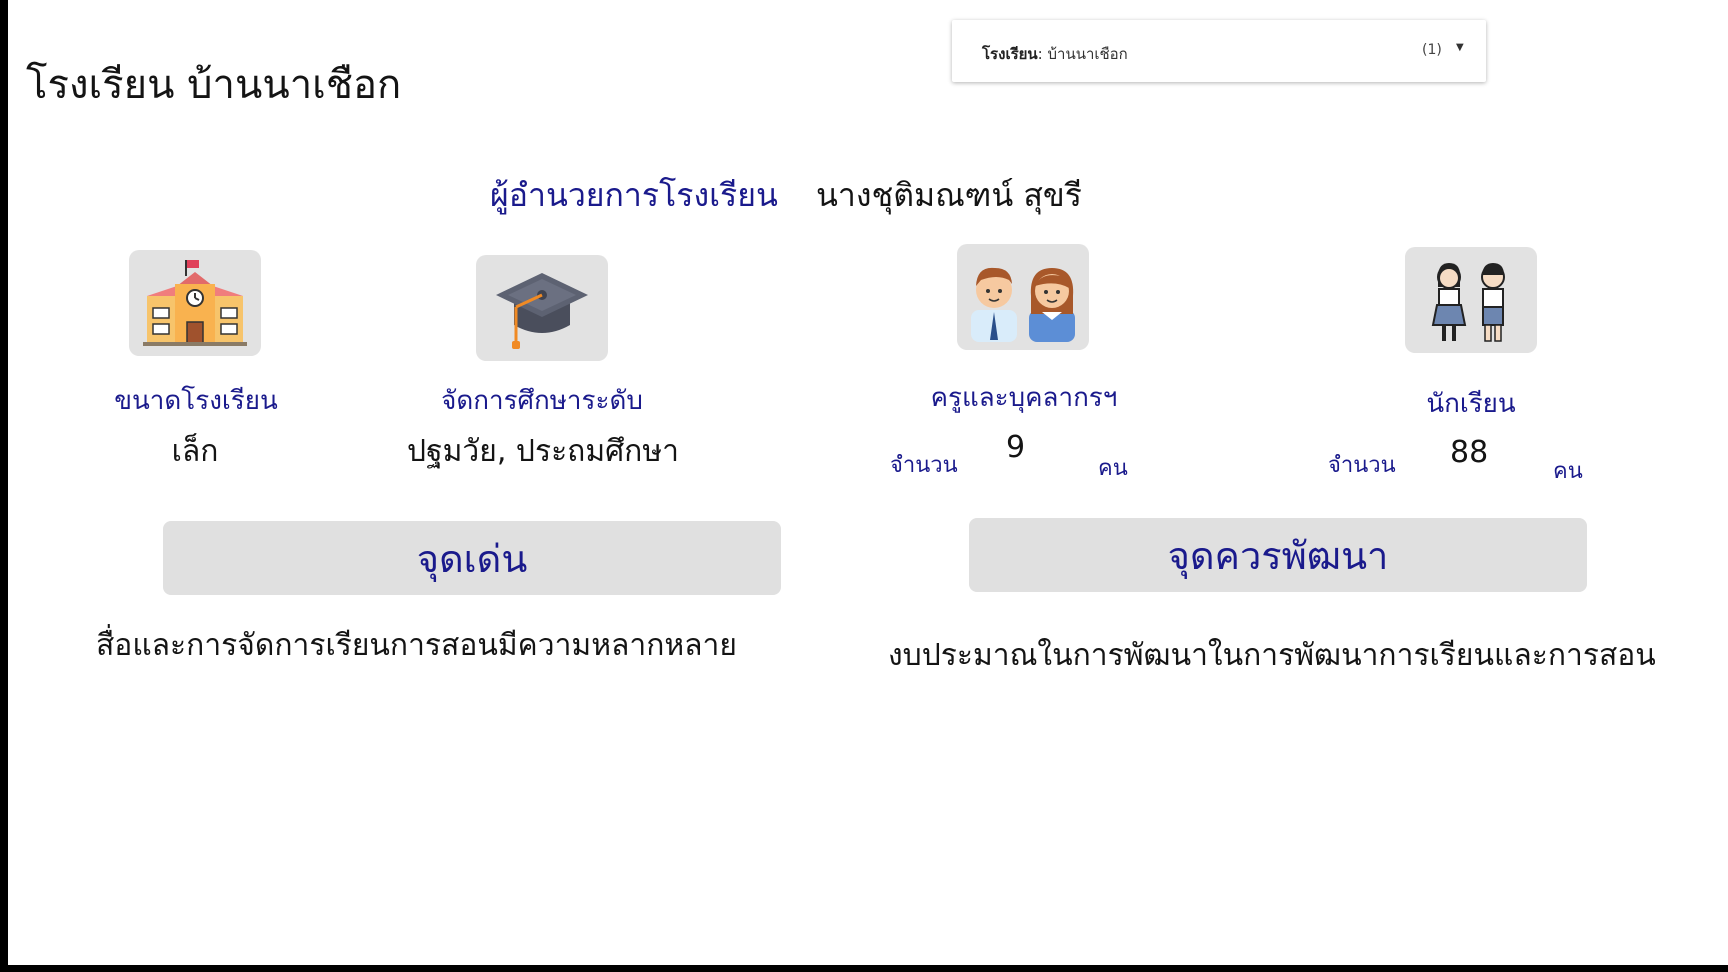 The height and width of the screenshot is (972, 1728). I want to click on students-label: นักเรียน, so click(1471, 404).